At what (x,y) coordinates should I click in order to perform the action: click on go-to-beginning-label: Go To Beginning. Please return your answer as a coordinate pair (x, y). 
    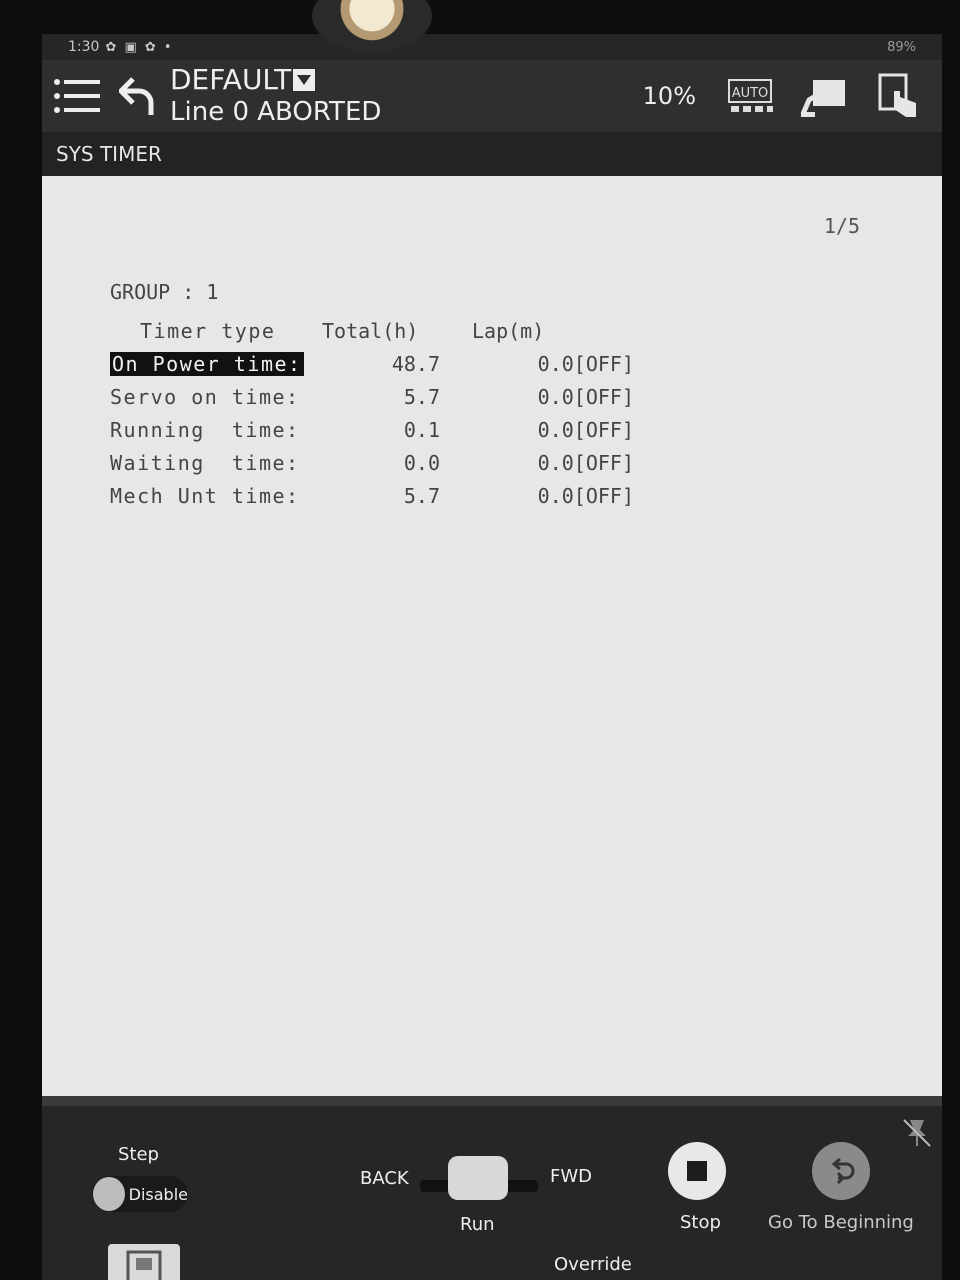
    Looking at the image, I should click on (841, 1222).